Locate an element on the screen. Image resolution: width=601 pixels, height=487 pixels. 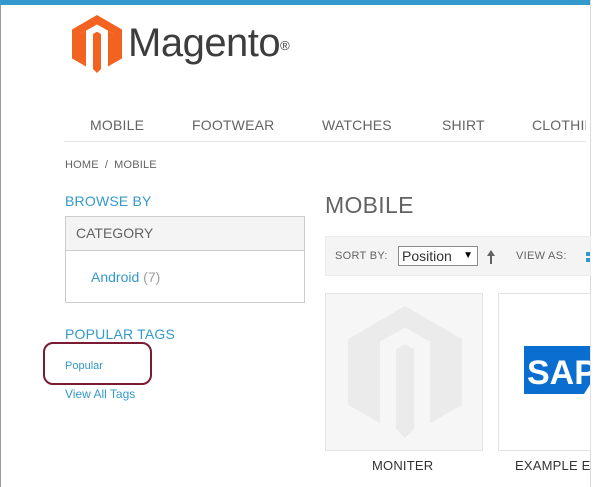
nav-item-shirt: SHIRT is located at coordinates (463, 125).